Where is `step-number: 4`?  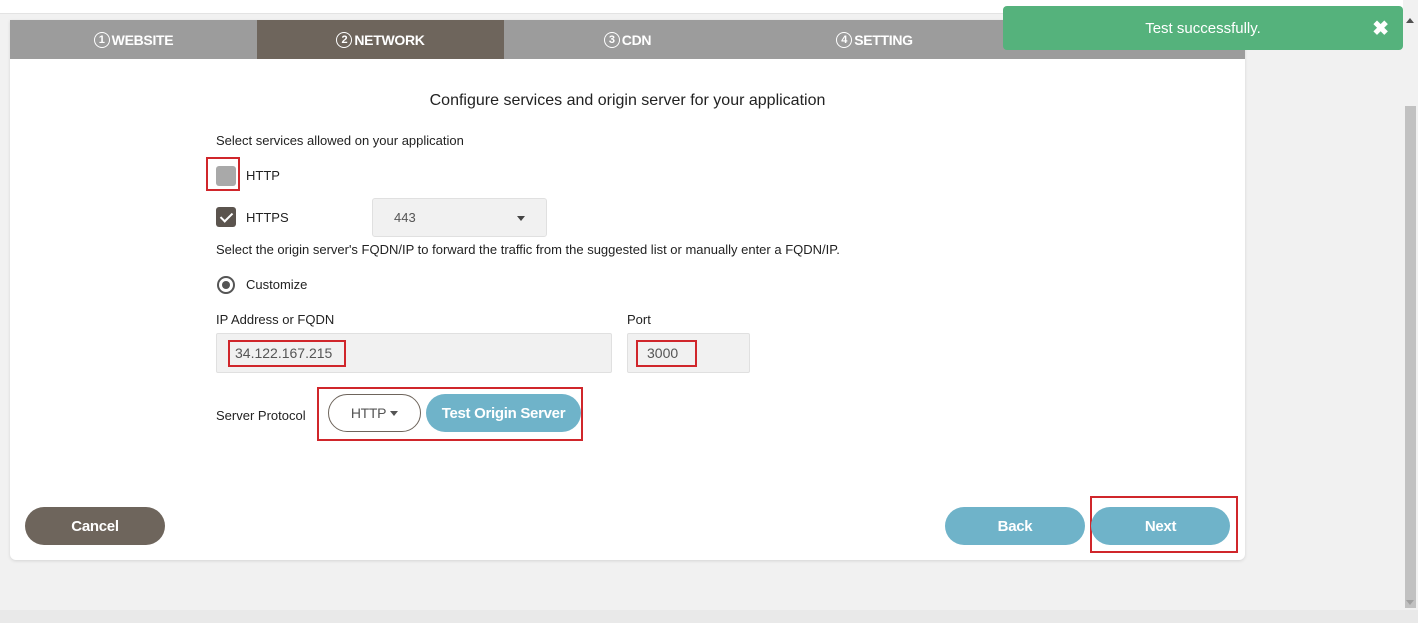 step-number: 4 is located at coordinates (844, 39).